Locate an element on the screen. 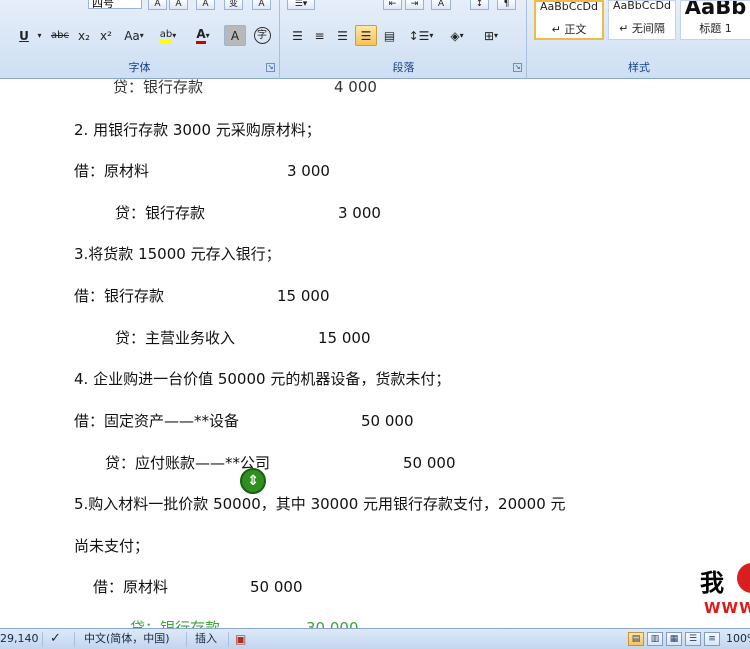 The width and height of the screenshot is (750, 649). watermark-badge-icon is located at coordinates (743, 578).